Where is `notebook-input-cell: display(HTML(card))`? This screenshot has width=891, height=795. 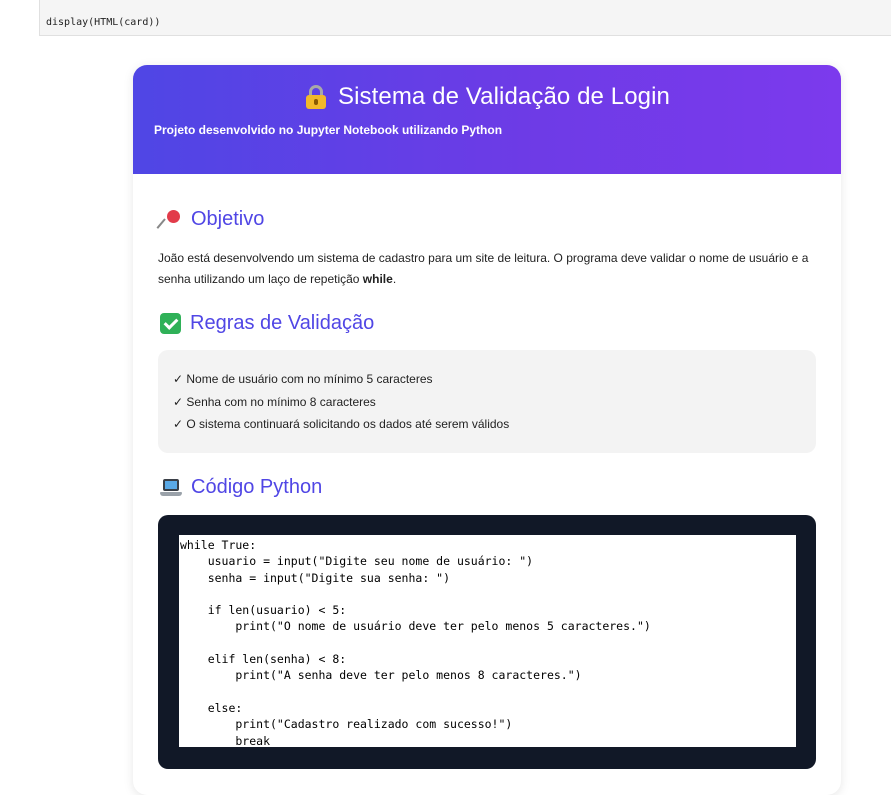
notebook-input-cell: display(HTML(card)) is located at coordinates (465, 18).